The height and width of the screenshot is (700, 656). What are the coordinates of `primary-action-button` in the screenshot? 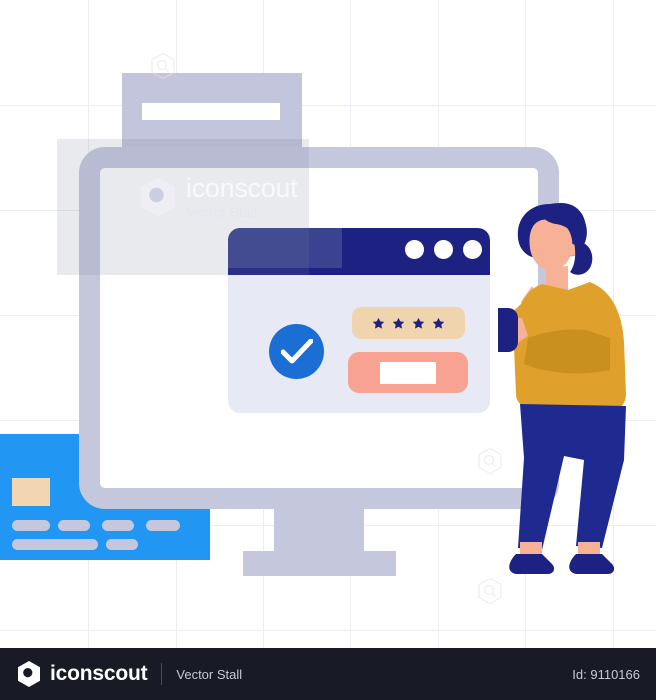 It's located at (408, 372).